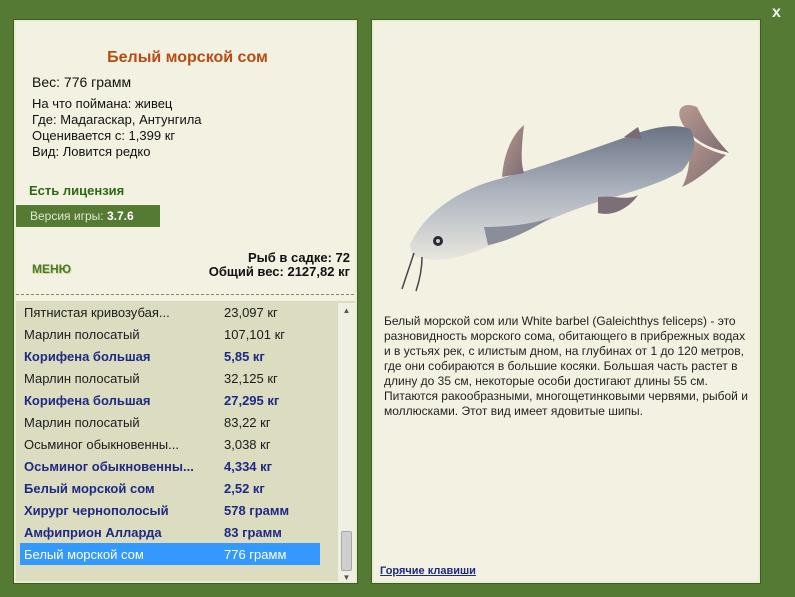  I want to click on list-item: Хирург чернополосый 578 грамм, so click(170, 510).